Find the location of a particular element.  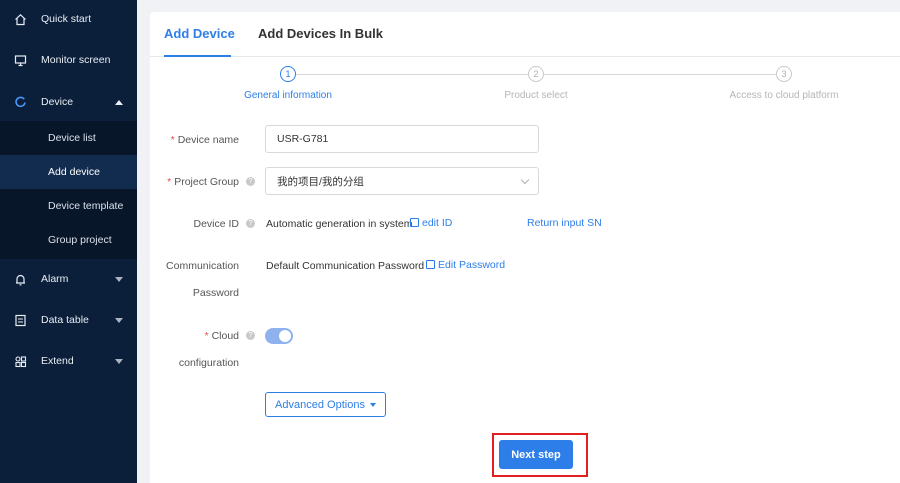

comm-password-label-line1: Communication is located at coordinates (202, 266).